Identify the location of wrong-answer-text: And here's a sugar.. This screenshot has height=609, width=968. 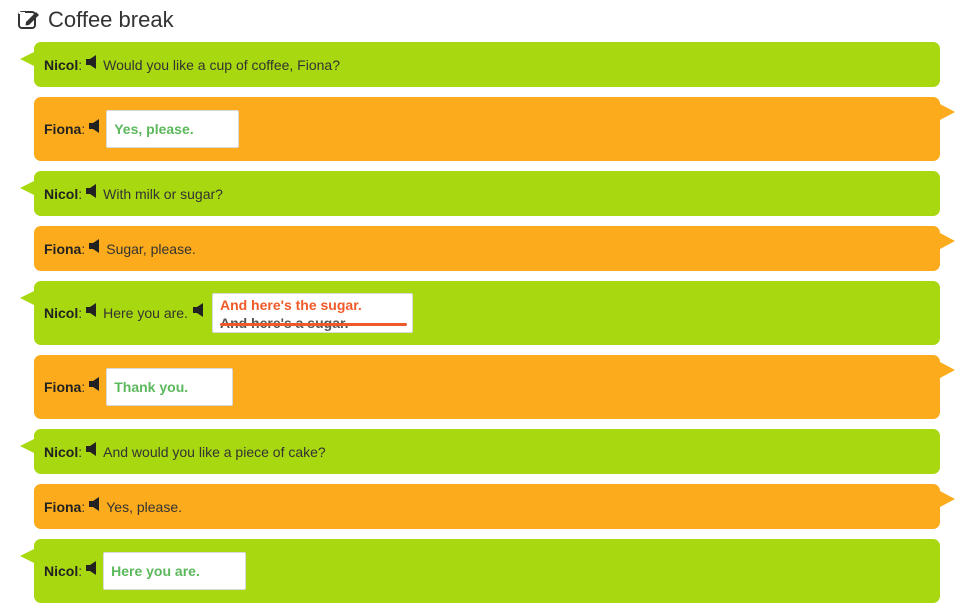
(315, 324).